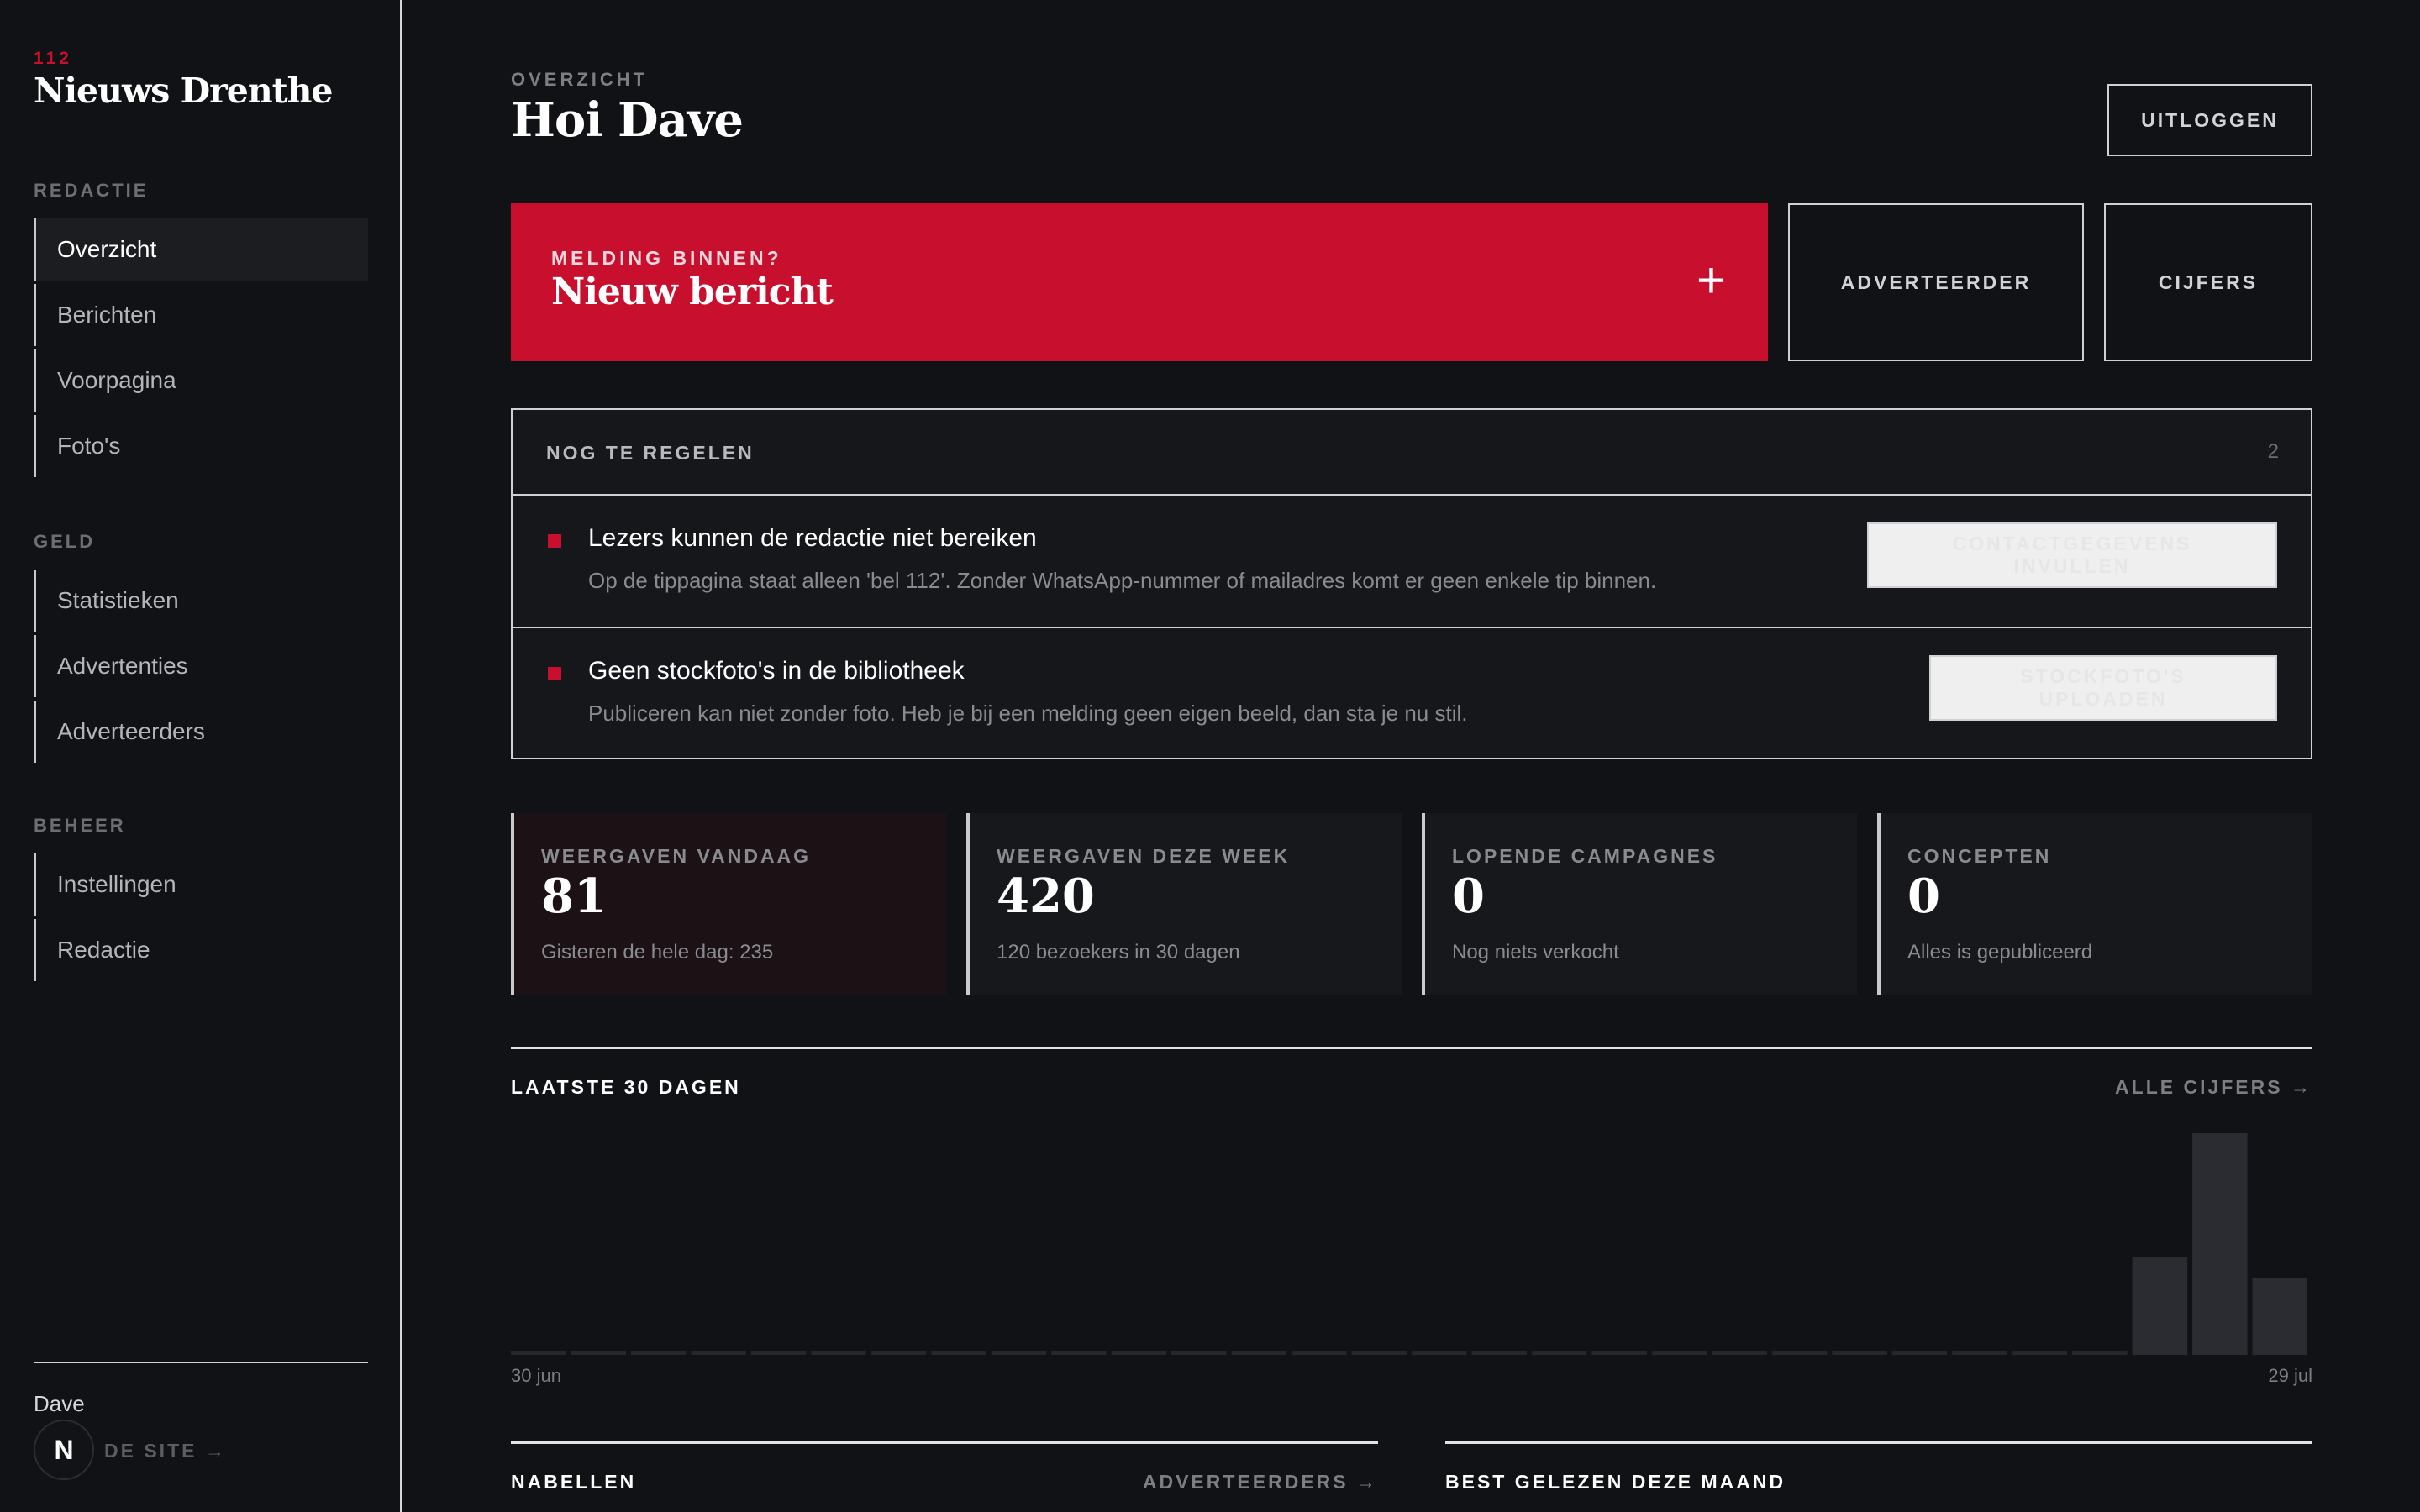 This screenshot has height=1512, width=2420. Describe the element at coordinates (1139, 282) in the screenshot. I see `new-message-button: MELDING BINNEN? Nieuw bericht +` at that location.